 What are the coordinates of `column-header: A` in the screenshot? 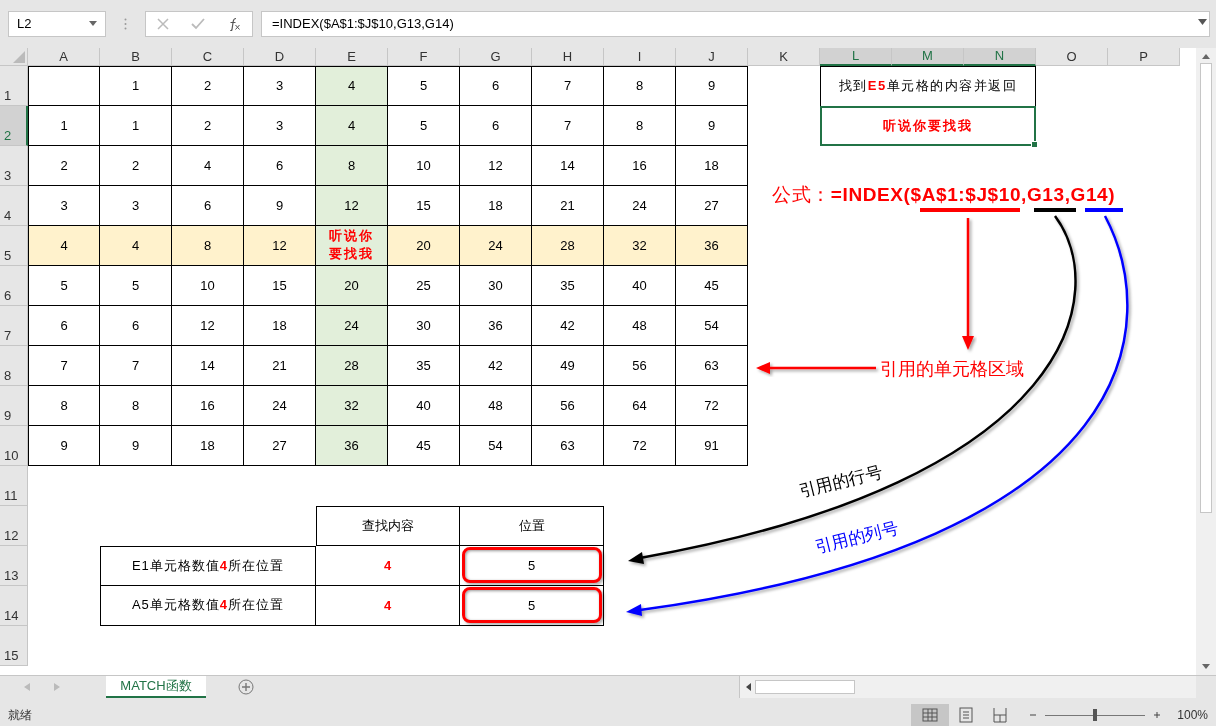 It's located at (64, 56).